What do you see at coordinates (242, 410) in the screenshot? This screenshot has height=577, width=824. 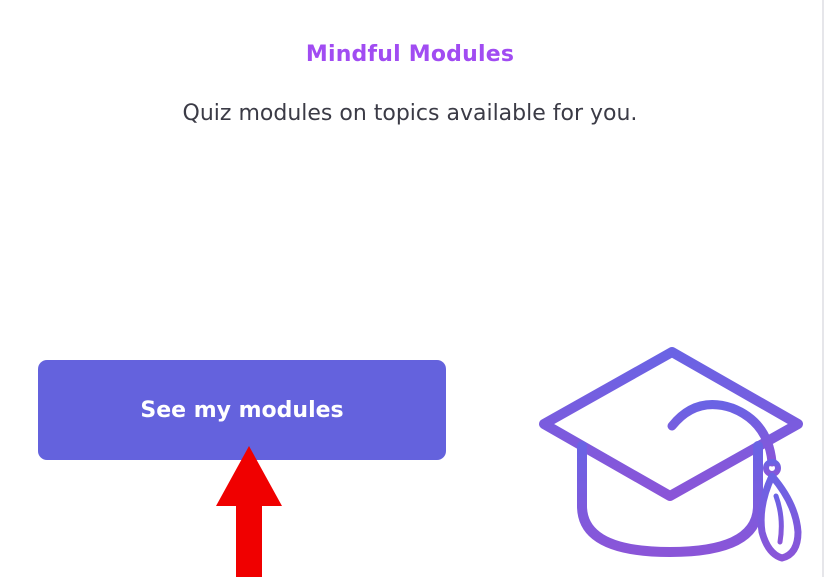 I see `see-my-modules-button: See my modules` at bounding box center [242, 410].